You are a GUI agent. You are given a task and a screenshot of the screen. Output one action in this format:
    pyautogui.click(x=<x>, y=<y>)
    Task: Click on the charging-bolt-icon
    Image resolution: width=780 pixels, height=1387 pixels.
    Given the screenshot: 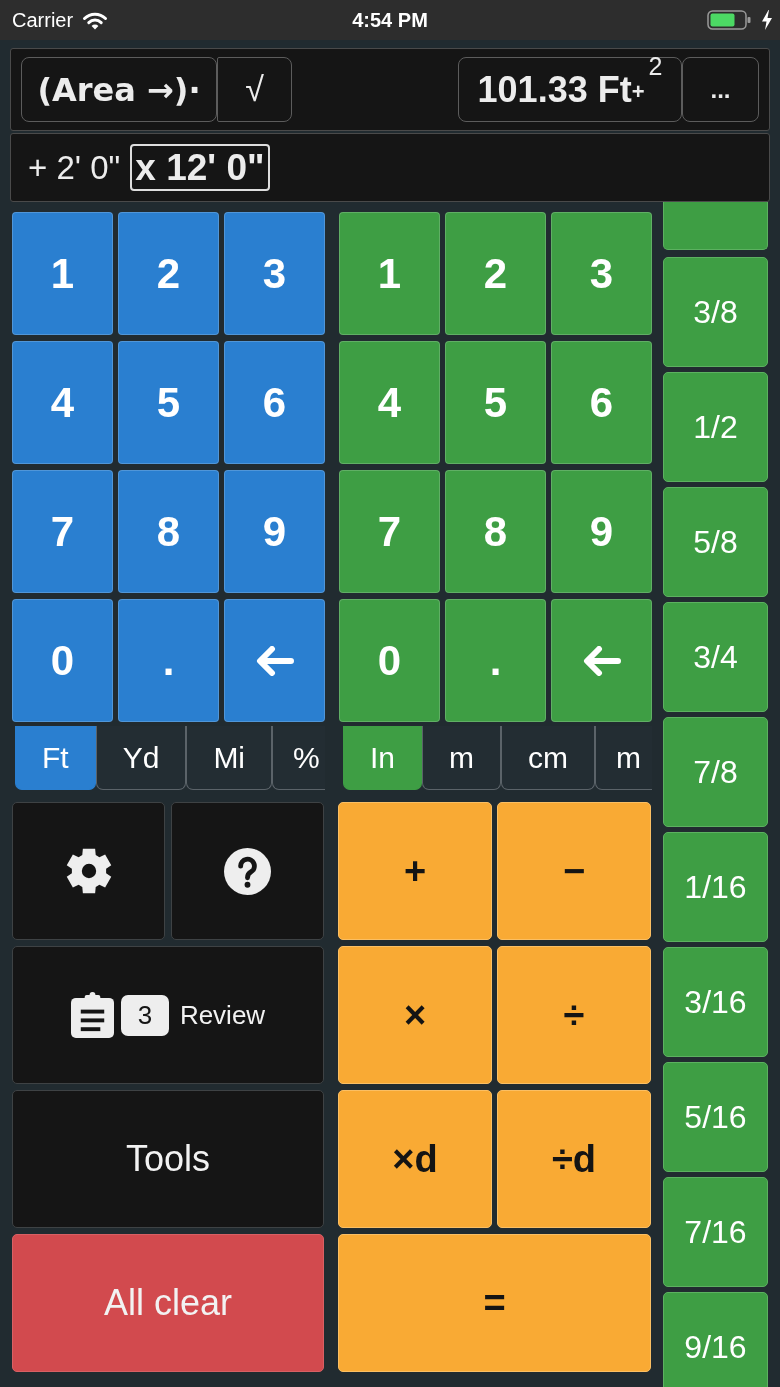 What is the action you would take?
    pyautogui.click(x=767, y=20)
    